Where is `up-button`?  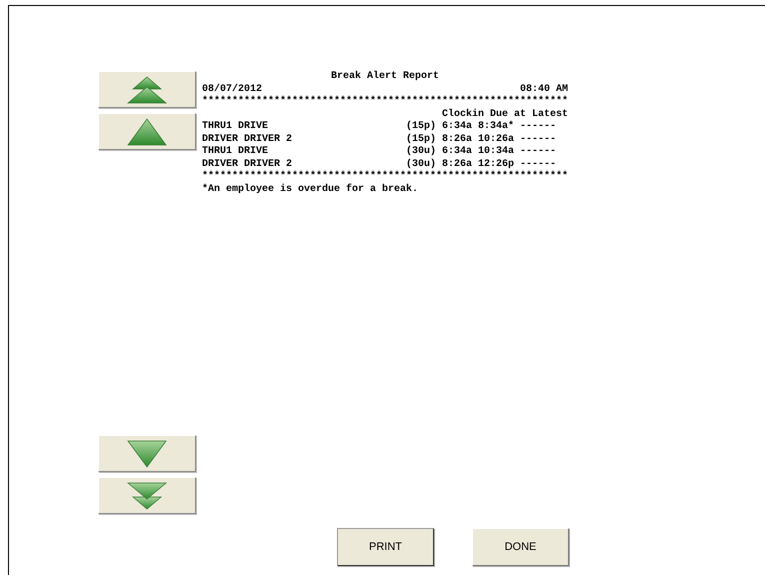 up-button is located at coordinates (147, 131).